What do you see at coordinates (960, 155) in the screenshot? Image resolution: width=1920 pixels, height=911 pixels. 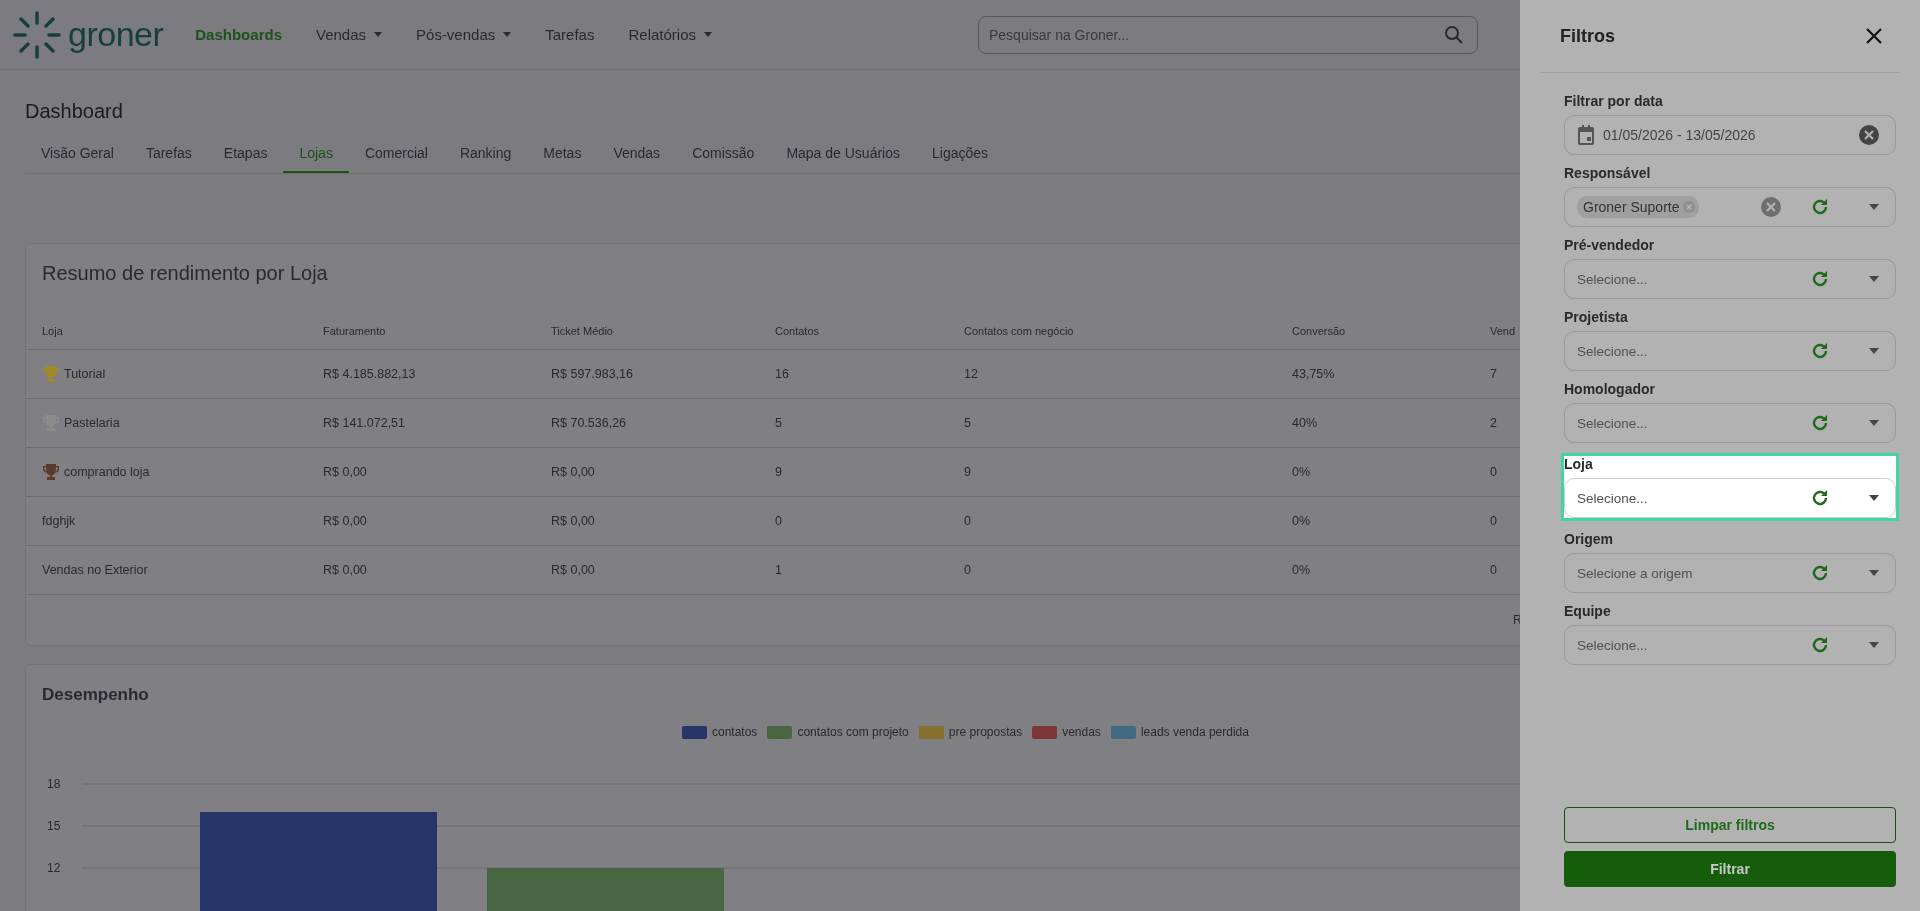 I see `tab: Ligações` at bounding box center [960, 155].